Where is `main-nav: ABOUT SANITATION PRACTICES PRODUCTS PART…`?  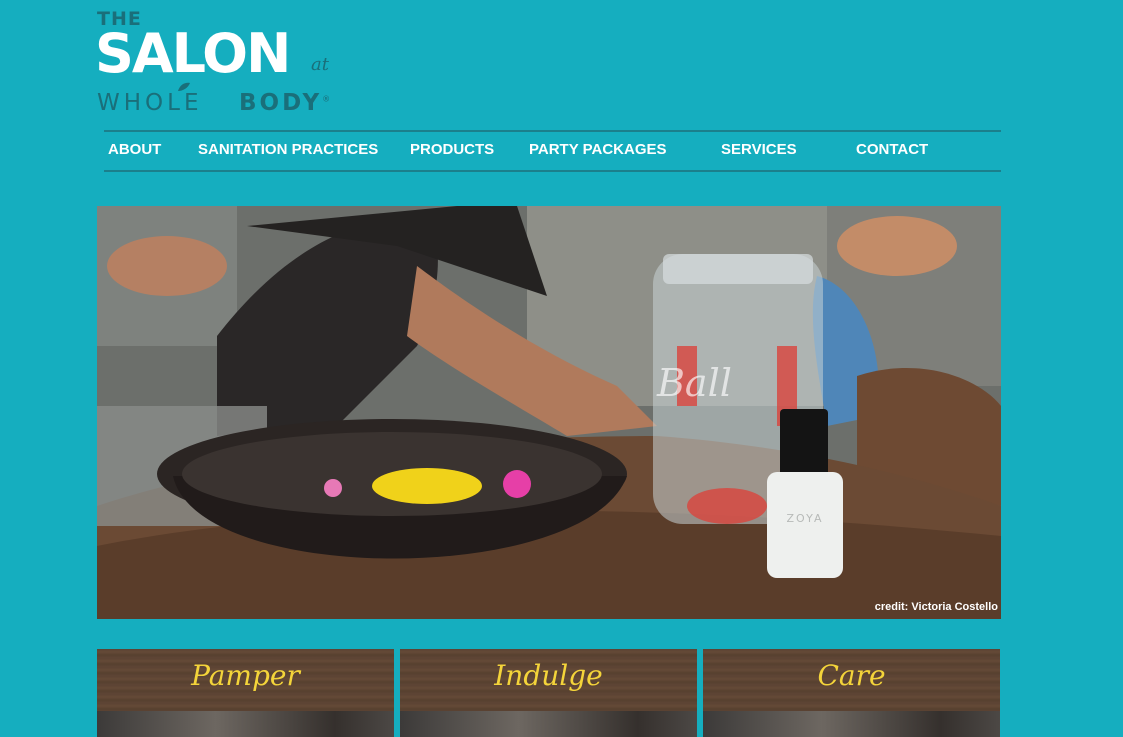 main-nav: ABOUT SANITATION PRACTICES PRODUCTS PART… is located at coordinates (552, 151).